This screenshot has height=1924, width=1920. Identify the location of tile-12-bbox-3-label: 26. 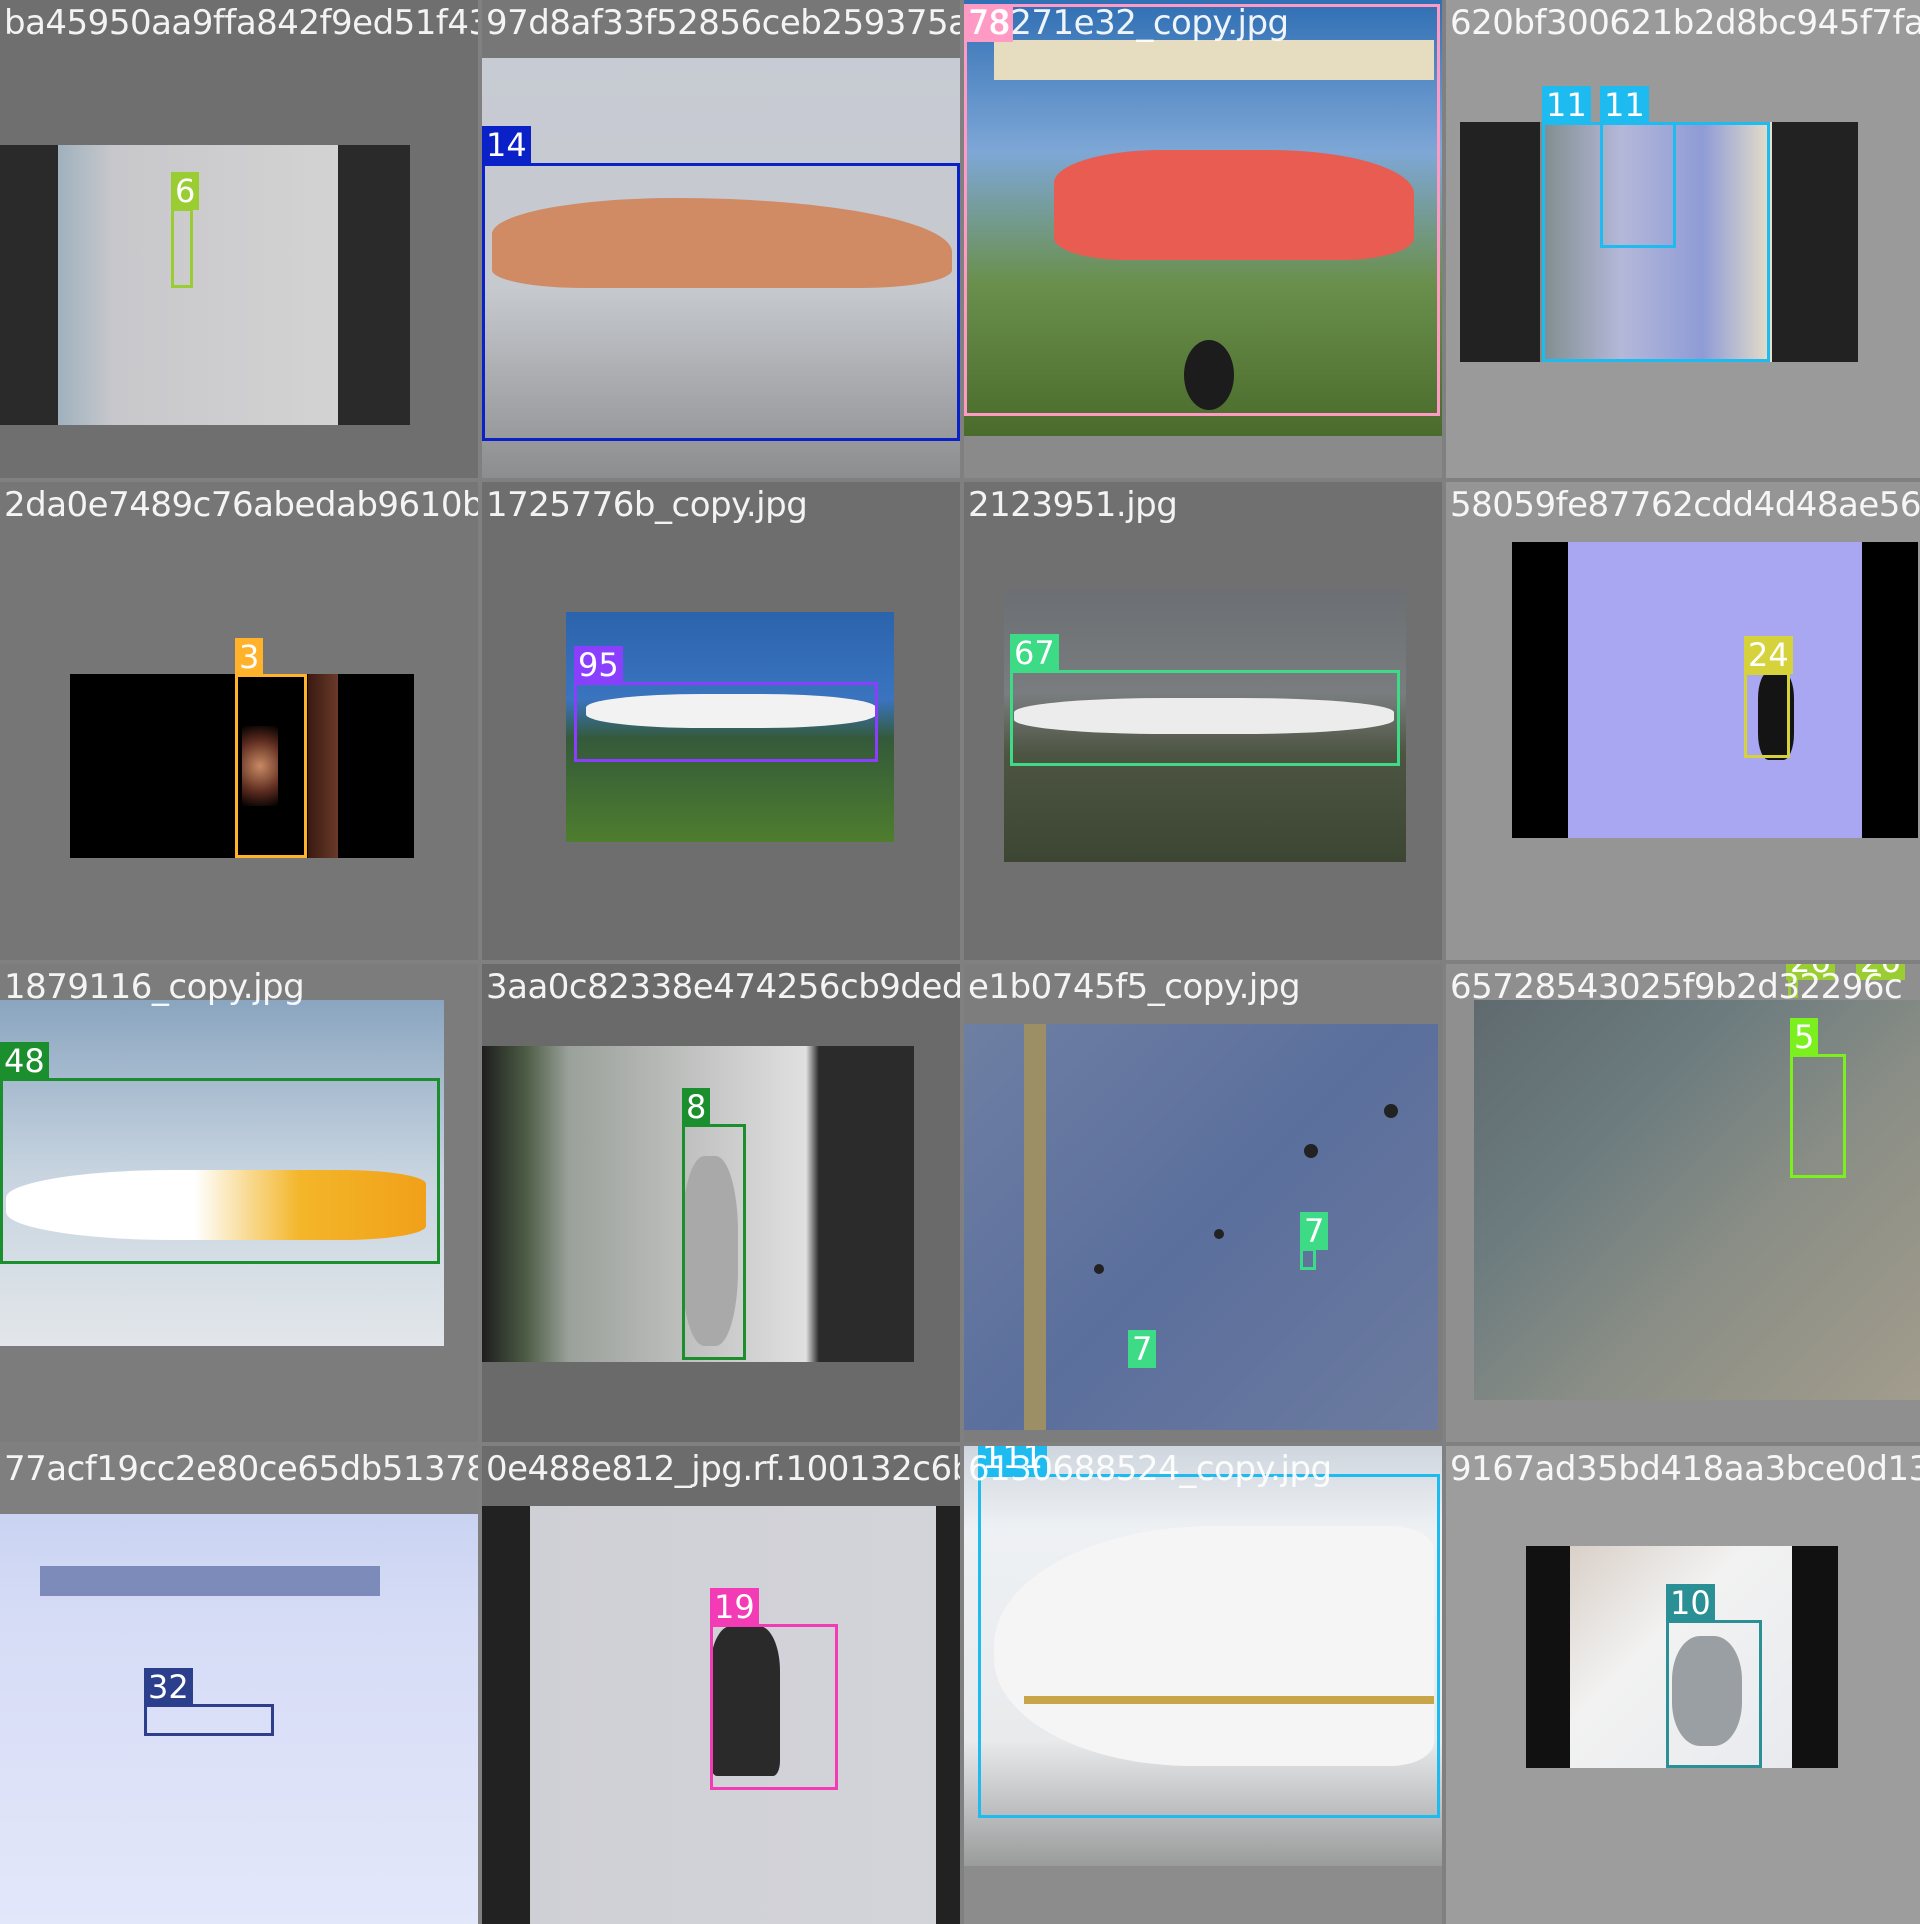
(1880, 972).